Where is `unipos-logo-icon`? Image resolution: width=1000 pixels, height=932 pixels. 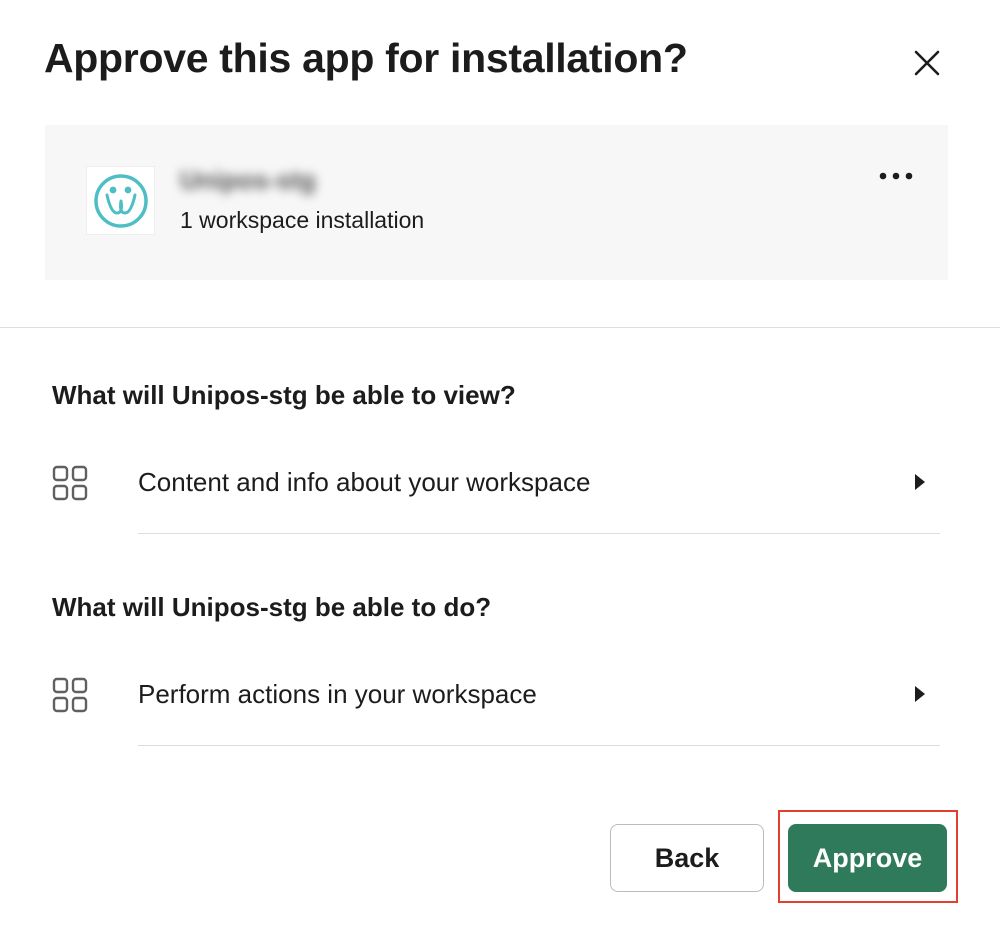 unipos-logo-icon is located at coordinates (120, 200).